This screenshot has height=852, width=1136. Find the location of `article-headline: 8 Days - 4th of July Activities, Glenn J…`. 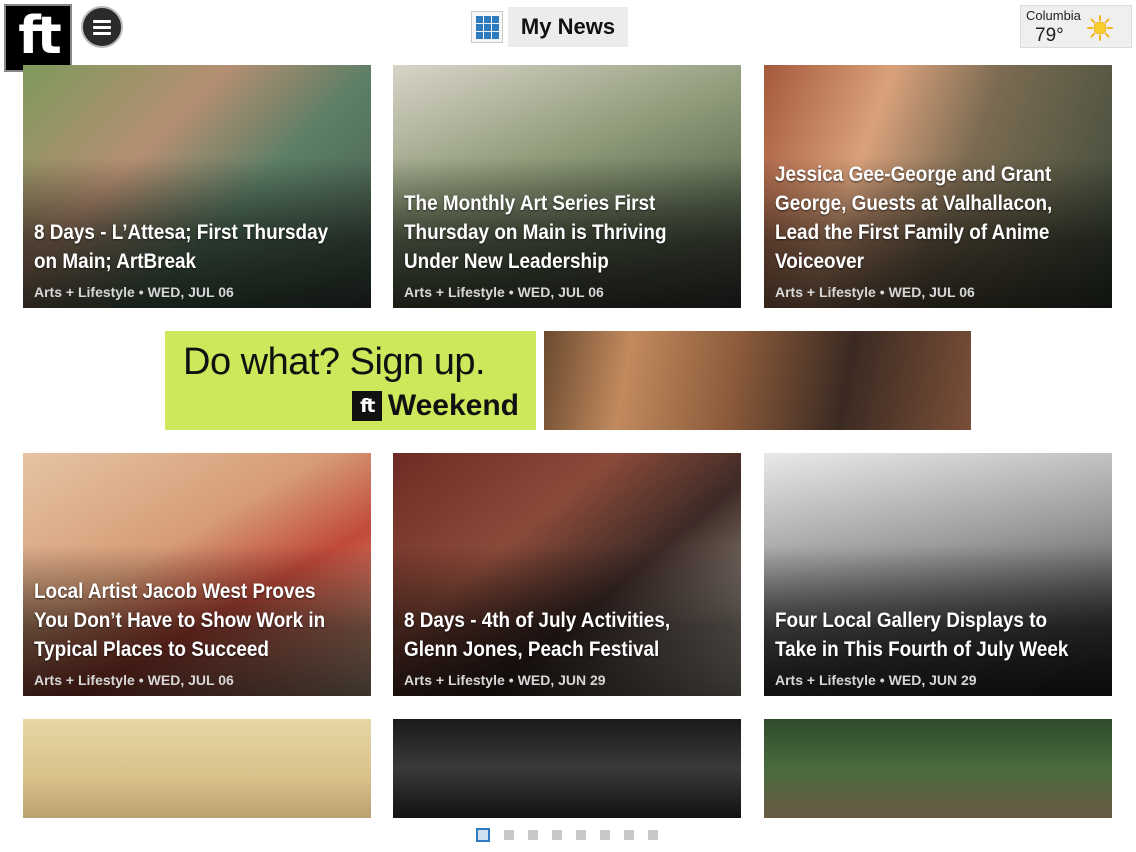

article-headline: 8 Days - 4th of July Activities, Glenn J… is located at coordinates (537, 635).